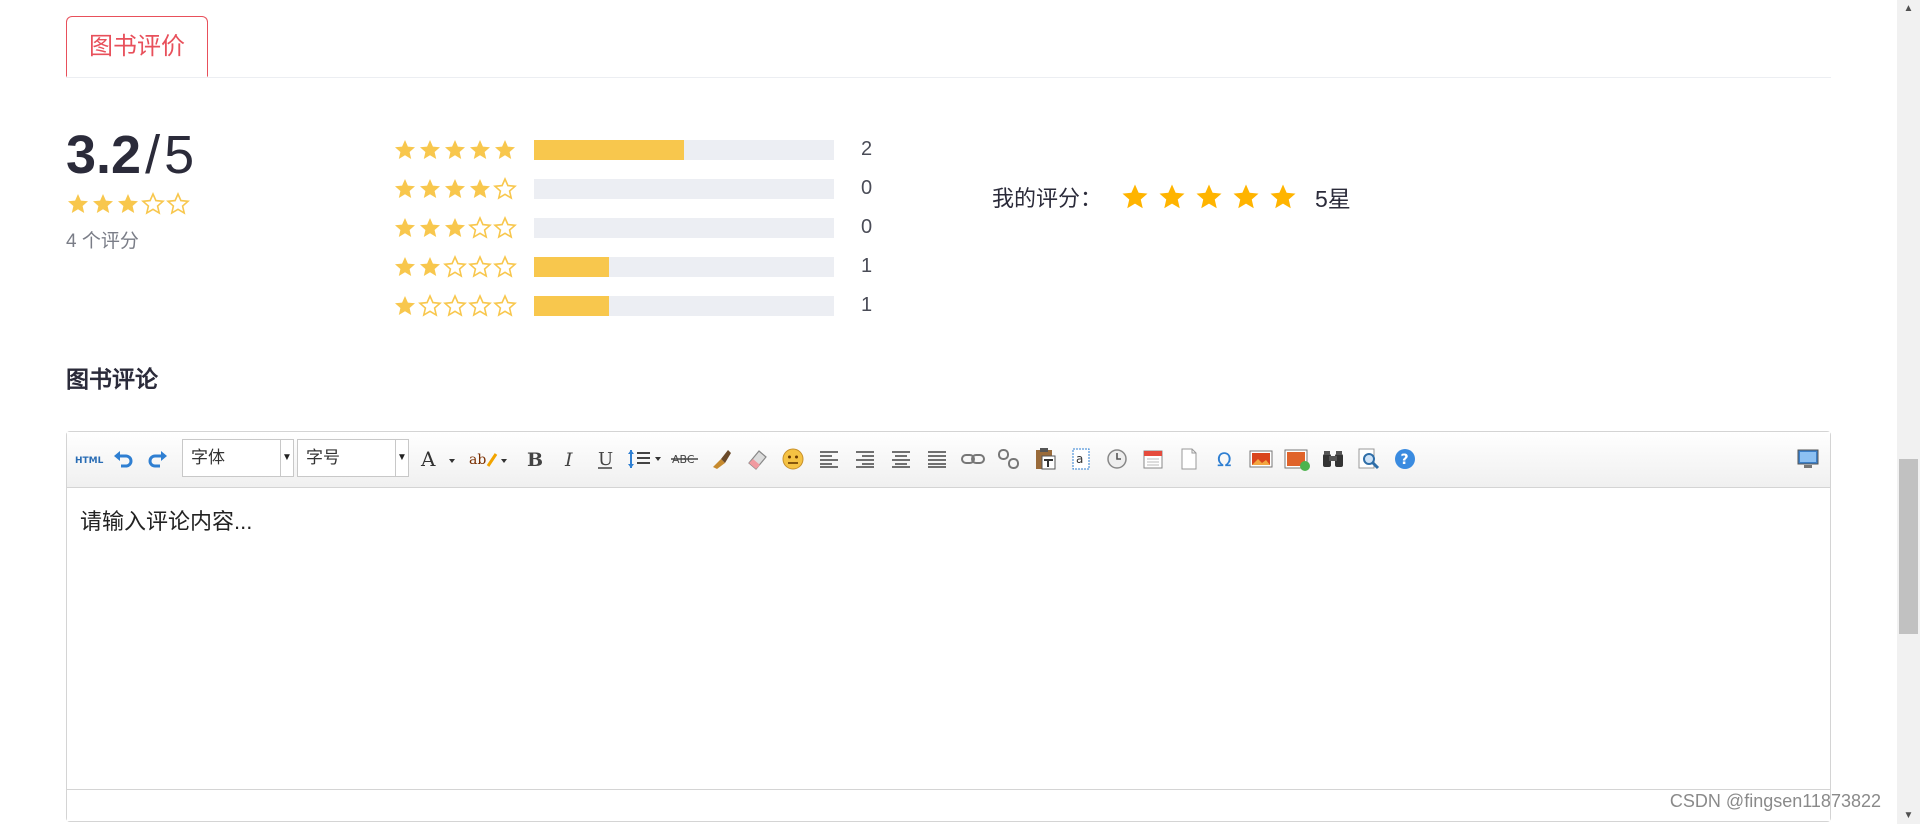 The width and height of the screenshot is (1920, 824). What do you see at coordinates (685, 459) in the screenshot?
I see `strikethrough-icon: ABC` at bounding box center [685, 459].